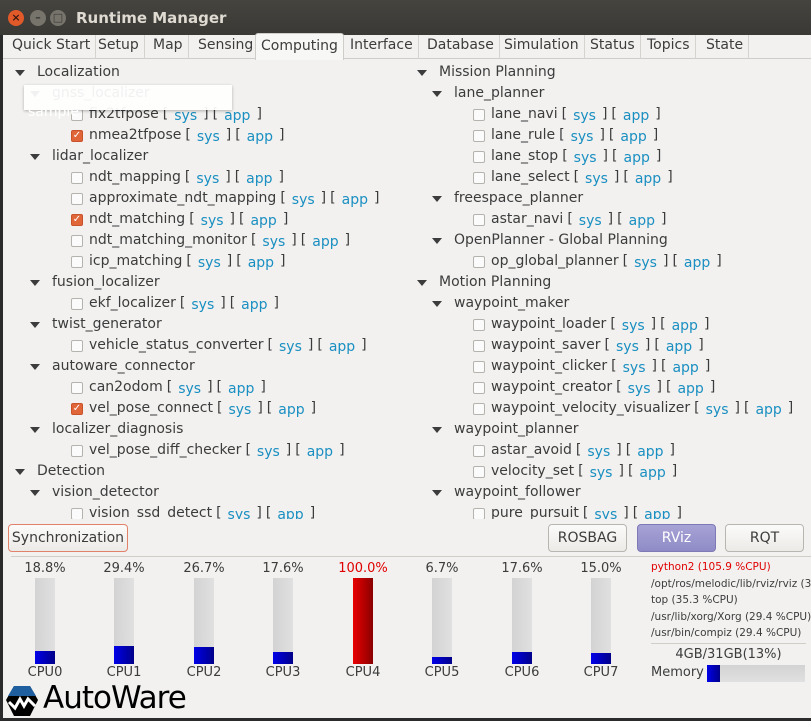 This screenshot has width=811, height=721. I want to click on tree-item: ekf_localizer[sys][app], so click(175, 303).